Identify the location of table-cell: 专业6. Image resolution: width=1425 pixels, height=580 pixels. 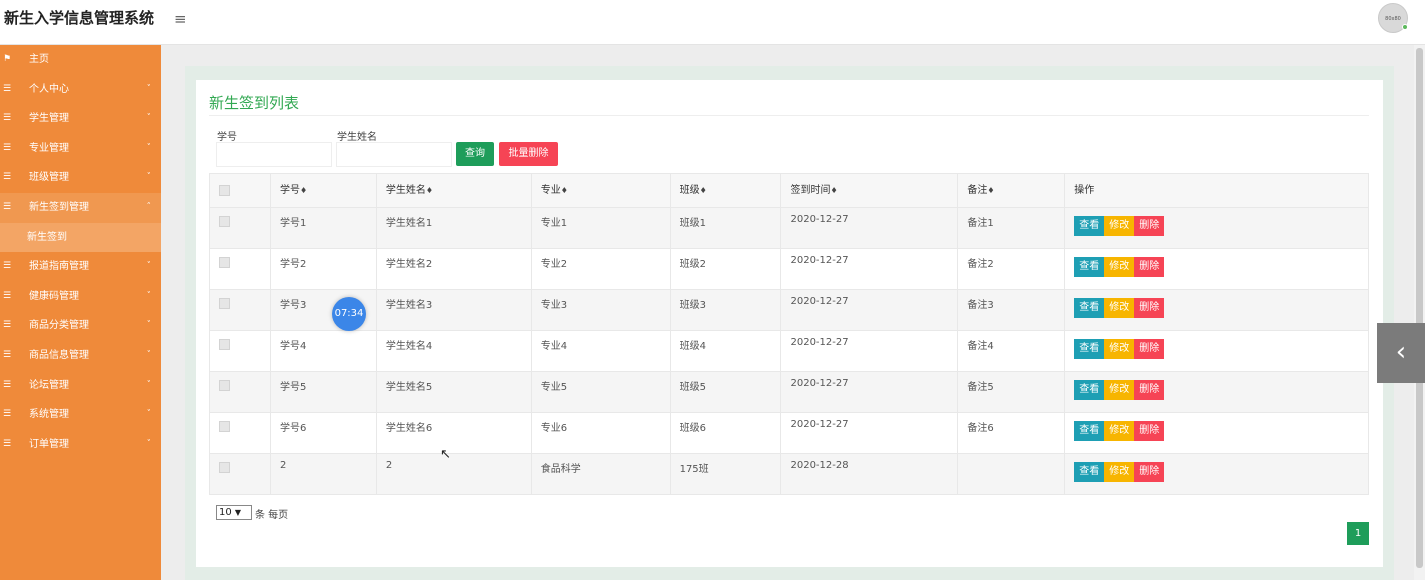
(600, 433).